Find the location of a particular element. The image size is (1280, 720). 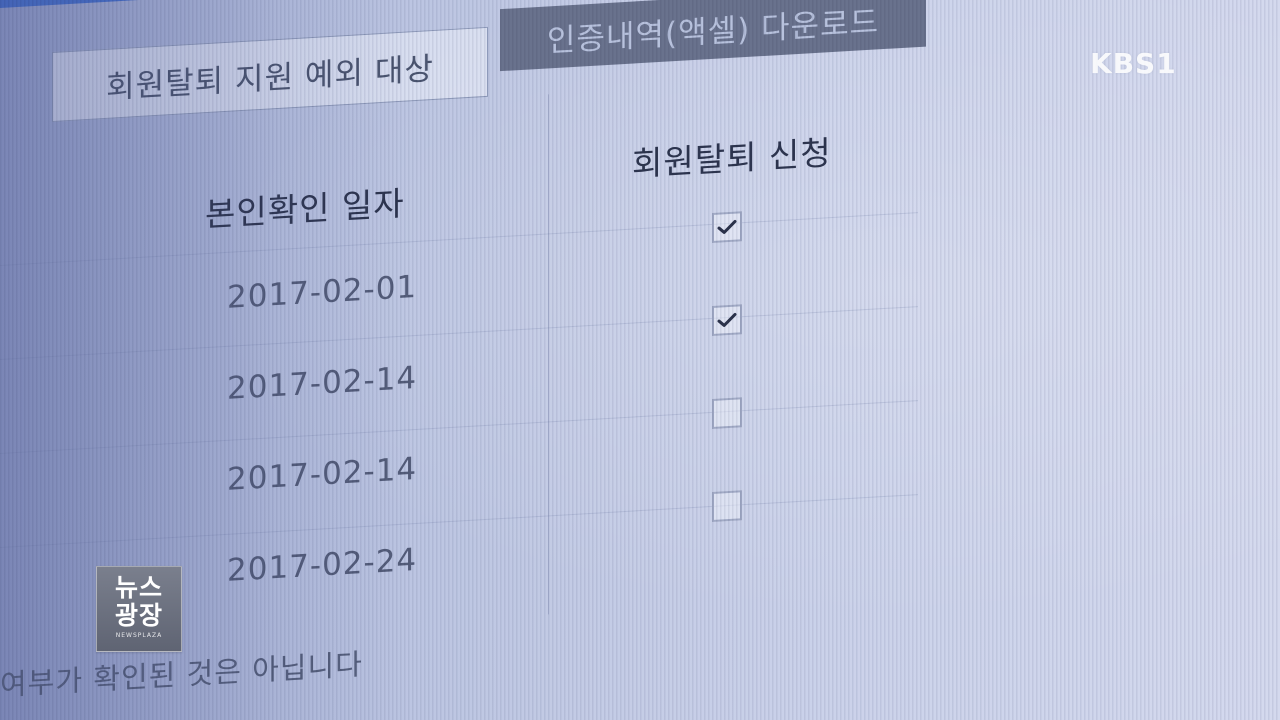

kbs1-channel-logo: KBS1 is located at coordinates (1133, 63).